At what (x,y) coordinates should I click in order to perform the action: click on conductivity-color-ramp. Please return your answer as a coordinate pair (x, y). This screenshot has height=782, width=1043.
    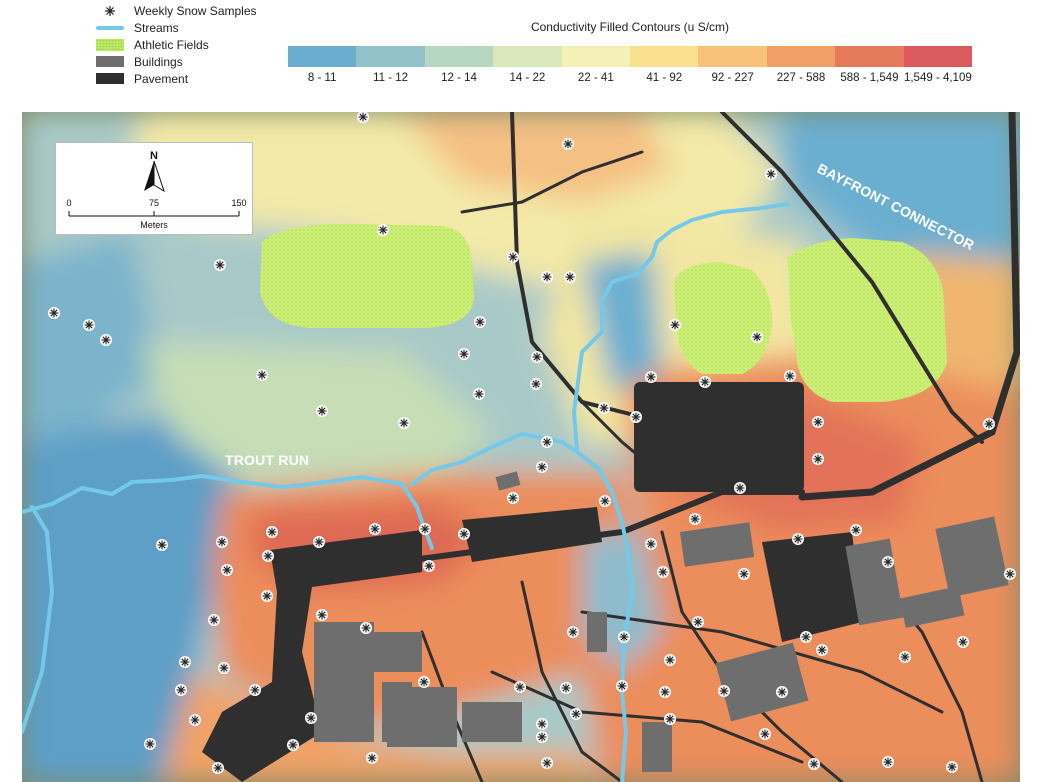
    Looking at the image, I should click on (630, 56).